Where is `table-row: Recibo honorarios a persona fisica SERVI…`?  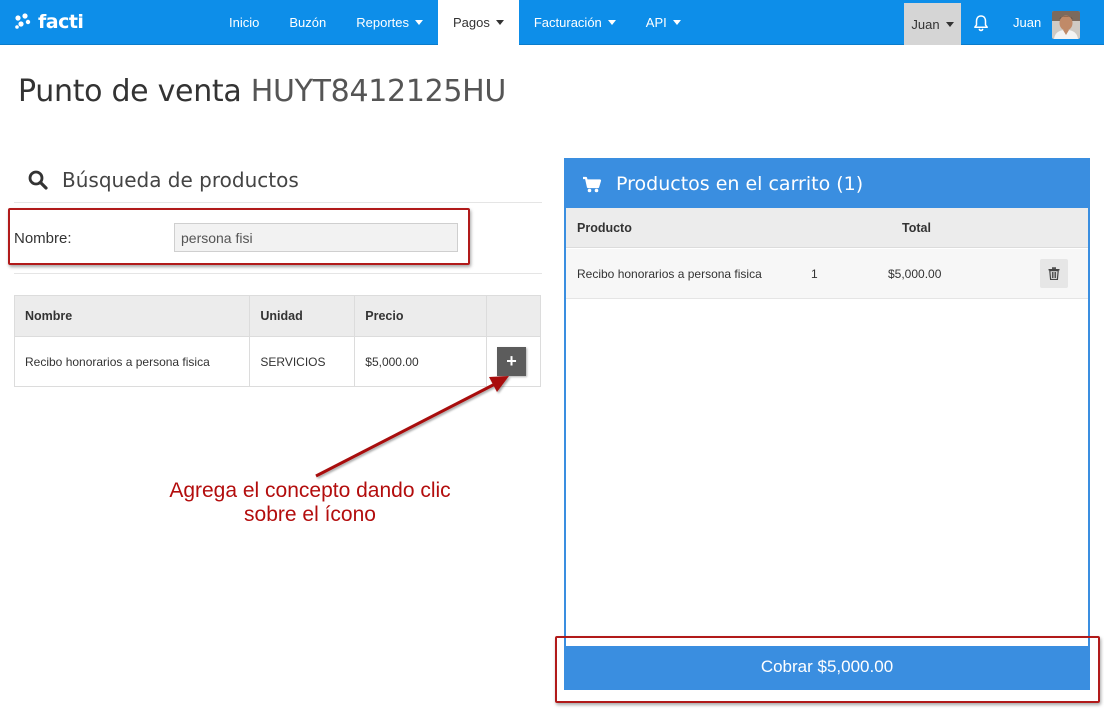
table-row: Recibo honorarios a persona fisica SERVI… is located at coordinates (277, 361).